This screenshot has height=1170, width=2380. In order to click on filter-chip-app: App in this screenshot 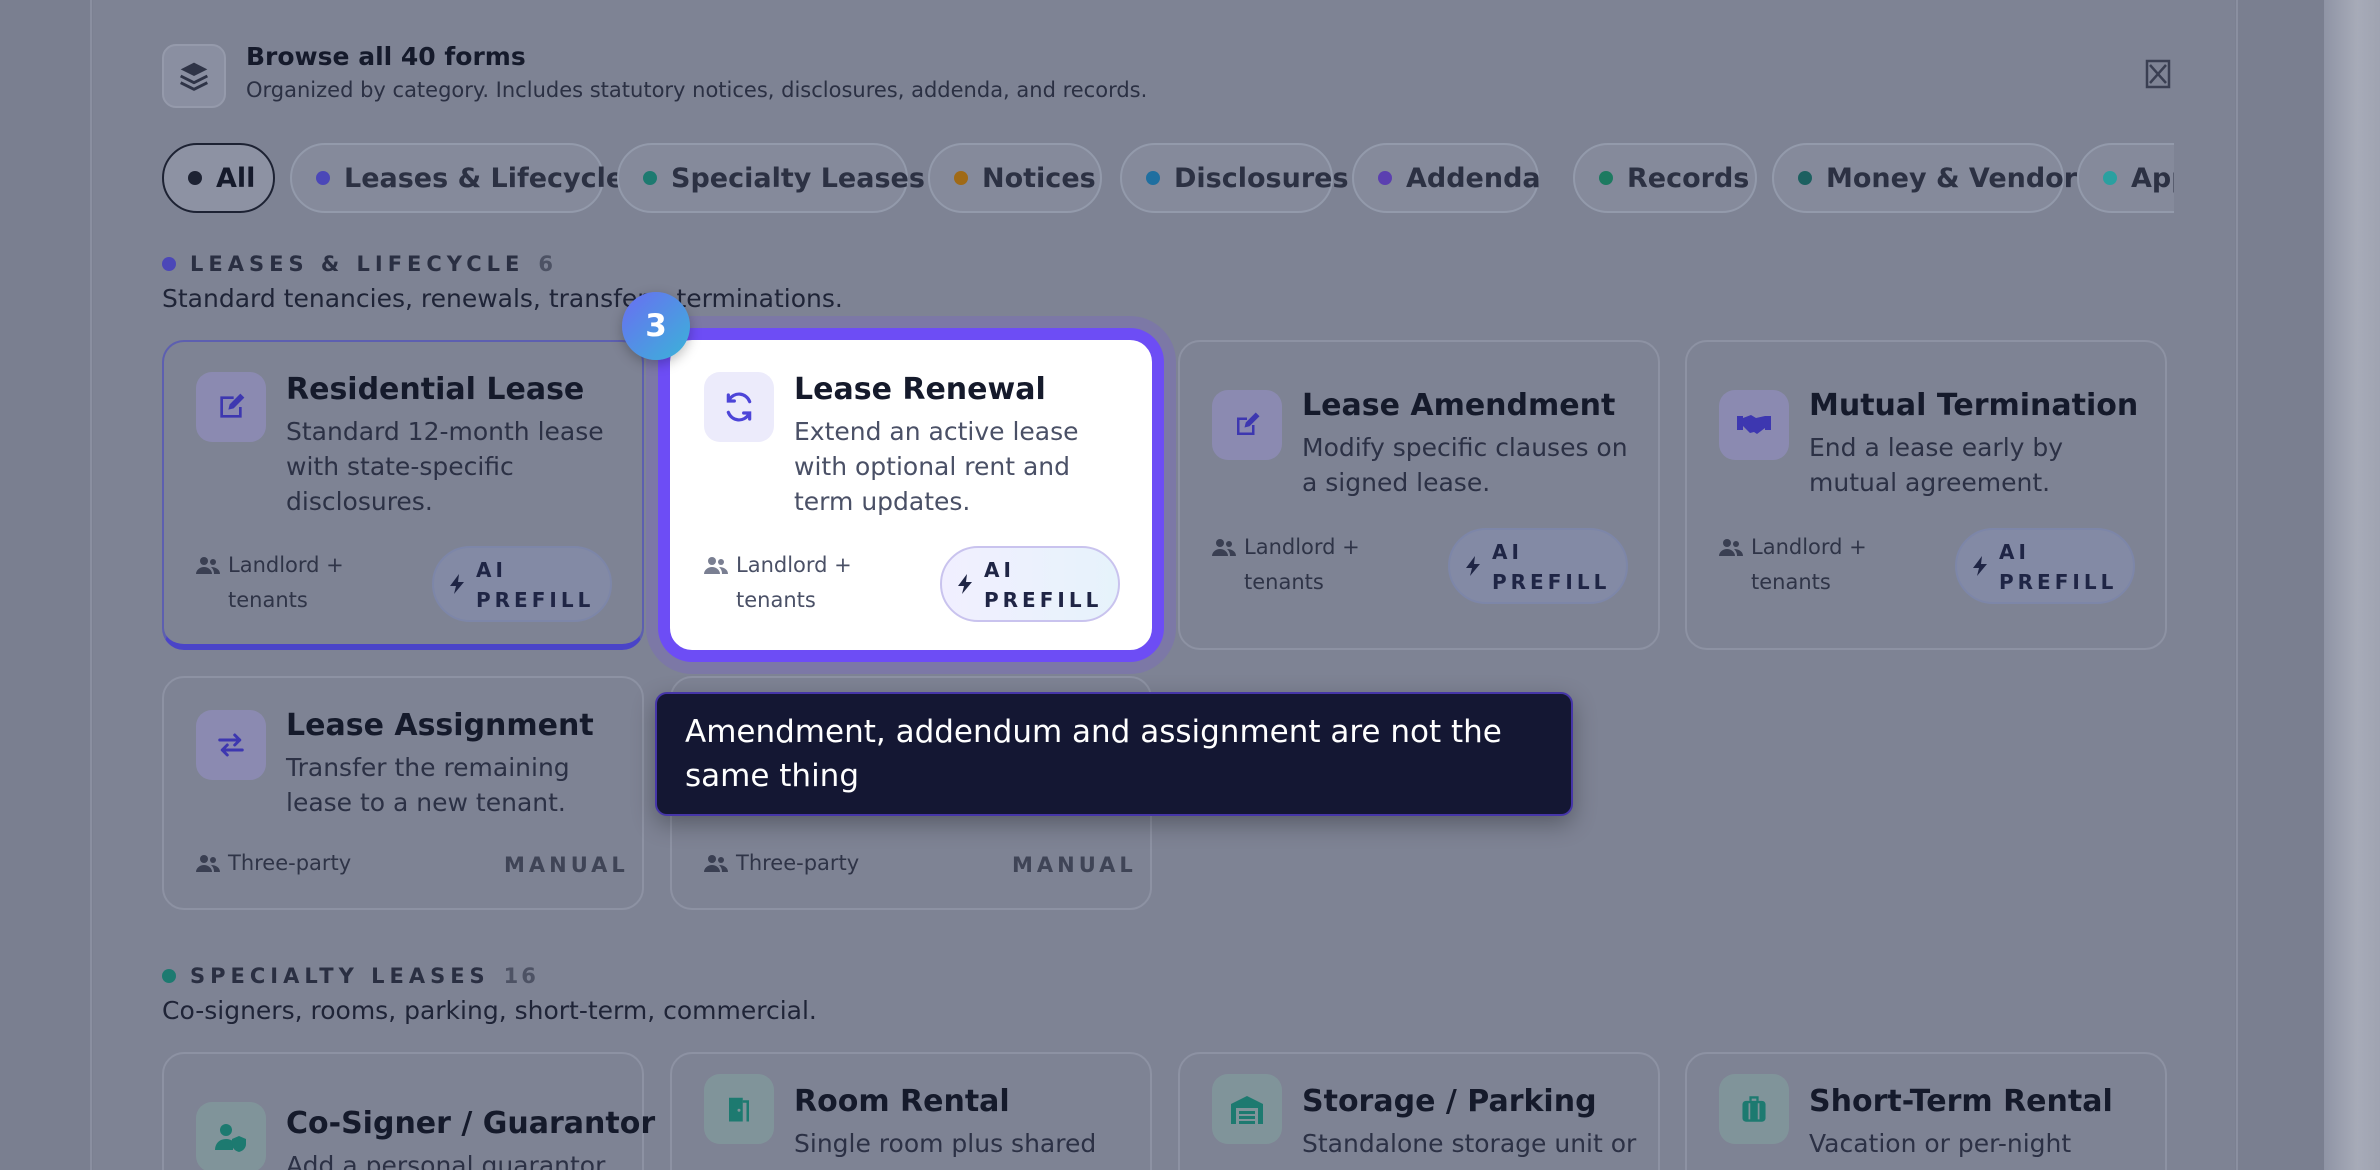, I will do `click(2125, 178)`.